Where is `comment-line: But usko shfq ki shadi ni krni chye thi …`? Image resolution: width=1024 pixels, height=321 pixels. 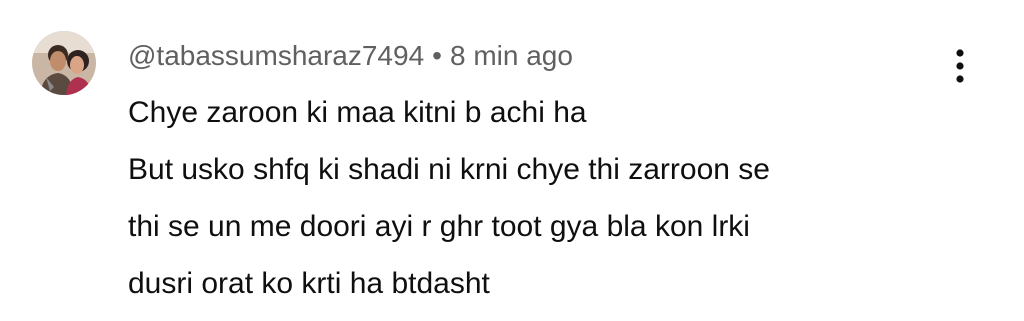
comment-line: But usko shfq ki shadi ni krni chye thi … is located at coordinates (449, 169).